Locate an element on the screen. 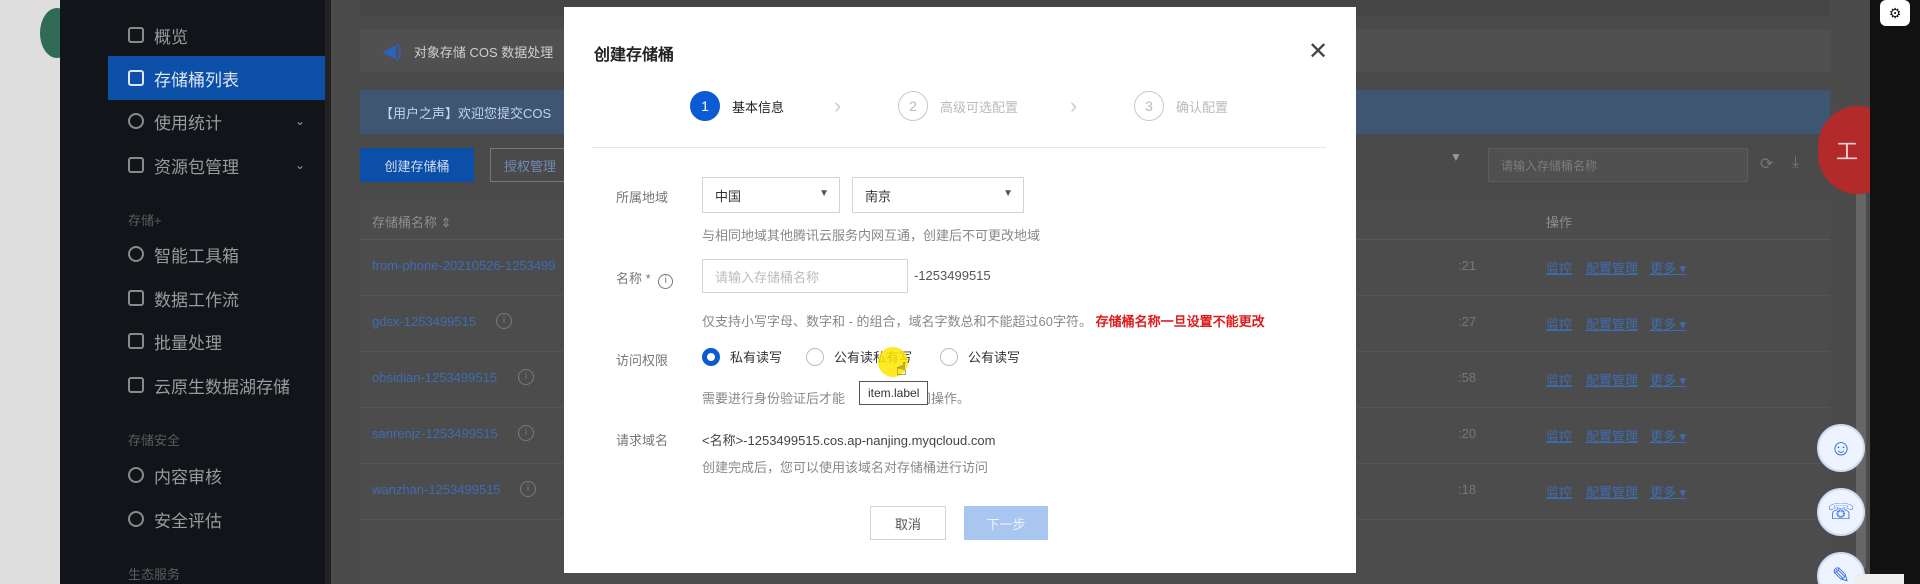  bucket-name-input: 请输入存储桶名称 is located at coordinates (805, 276).